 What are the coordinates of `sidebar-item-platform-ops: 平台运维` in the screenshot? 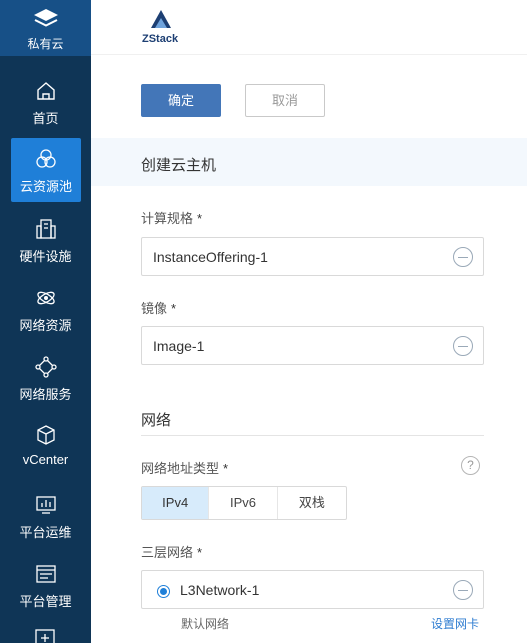 It's located at (45, 516).